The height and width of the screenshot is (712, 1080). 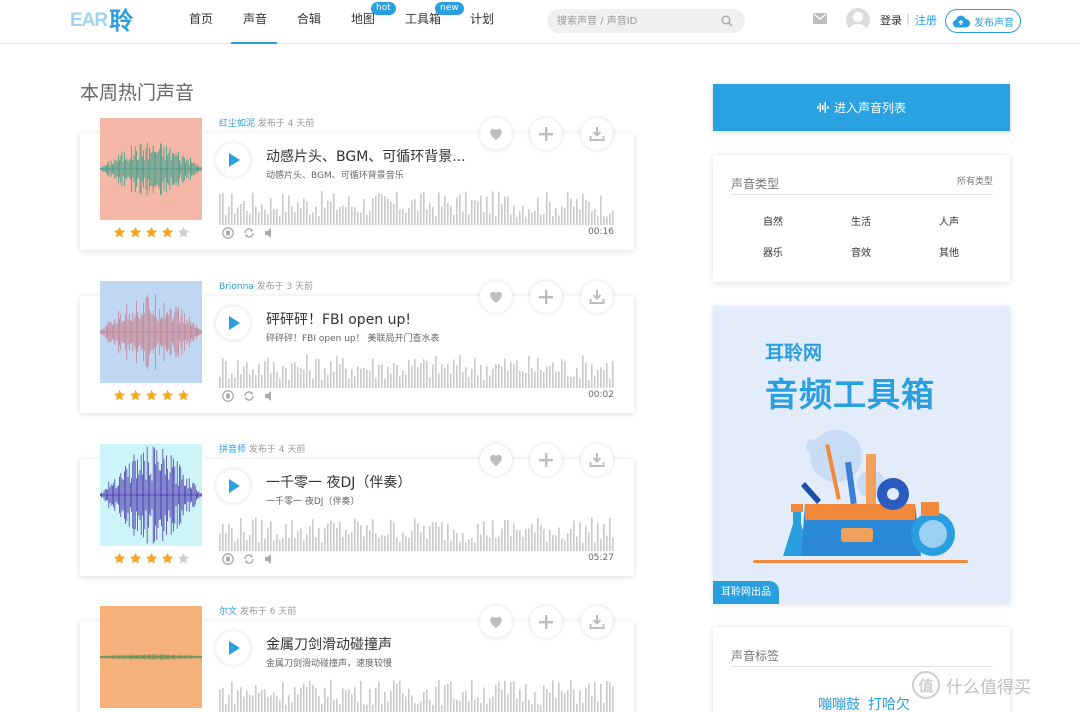 I want to click on type-life: 生活, so click(x=861, y=220).